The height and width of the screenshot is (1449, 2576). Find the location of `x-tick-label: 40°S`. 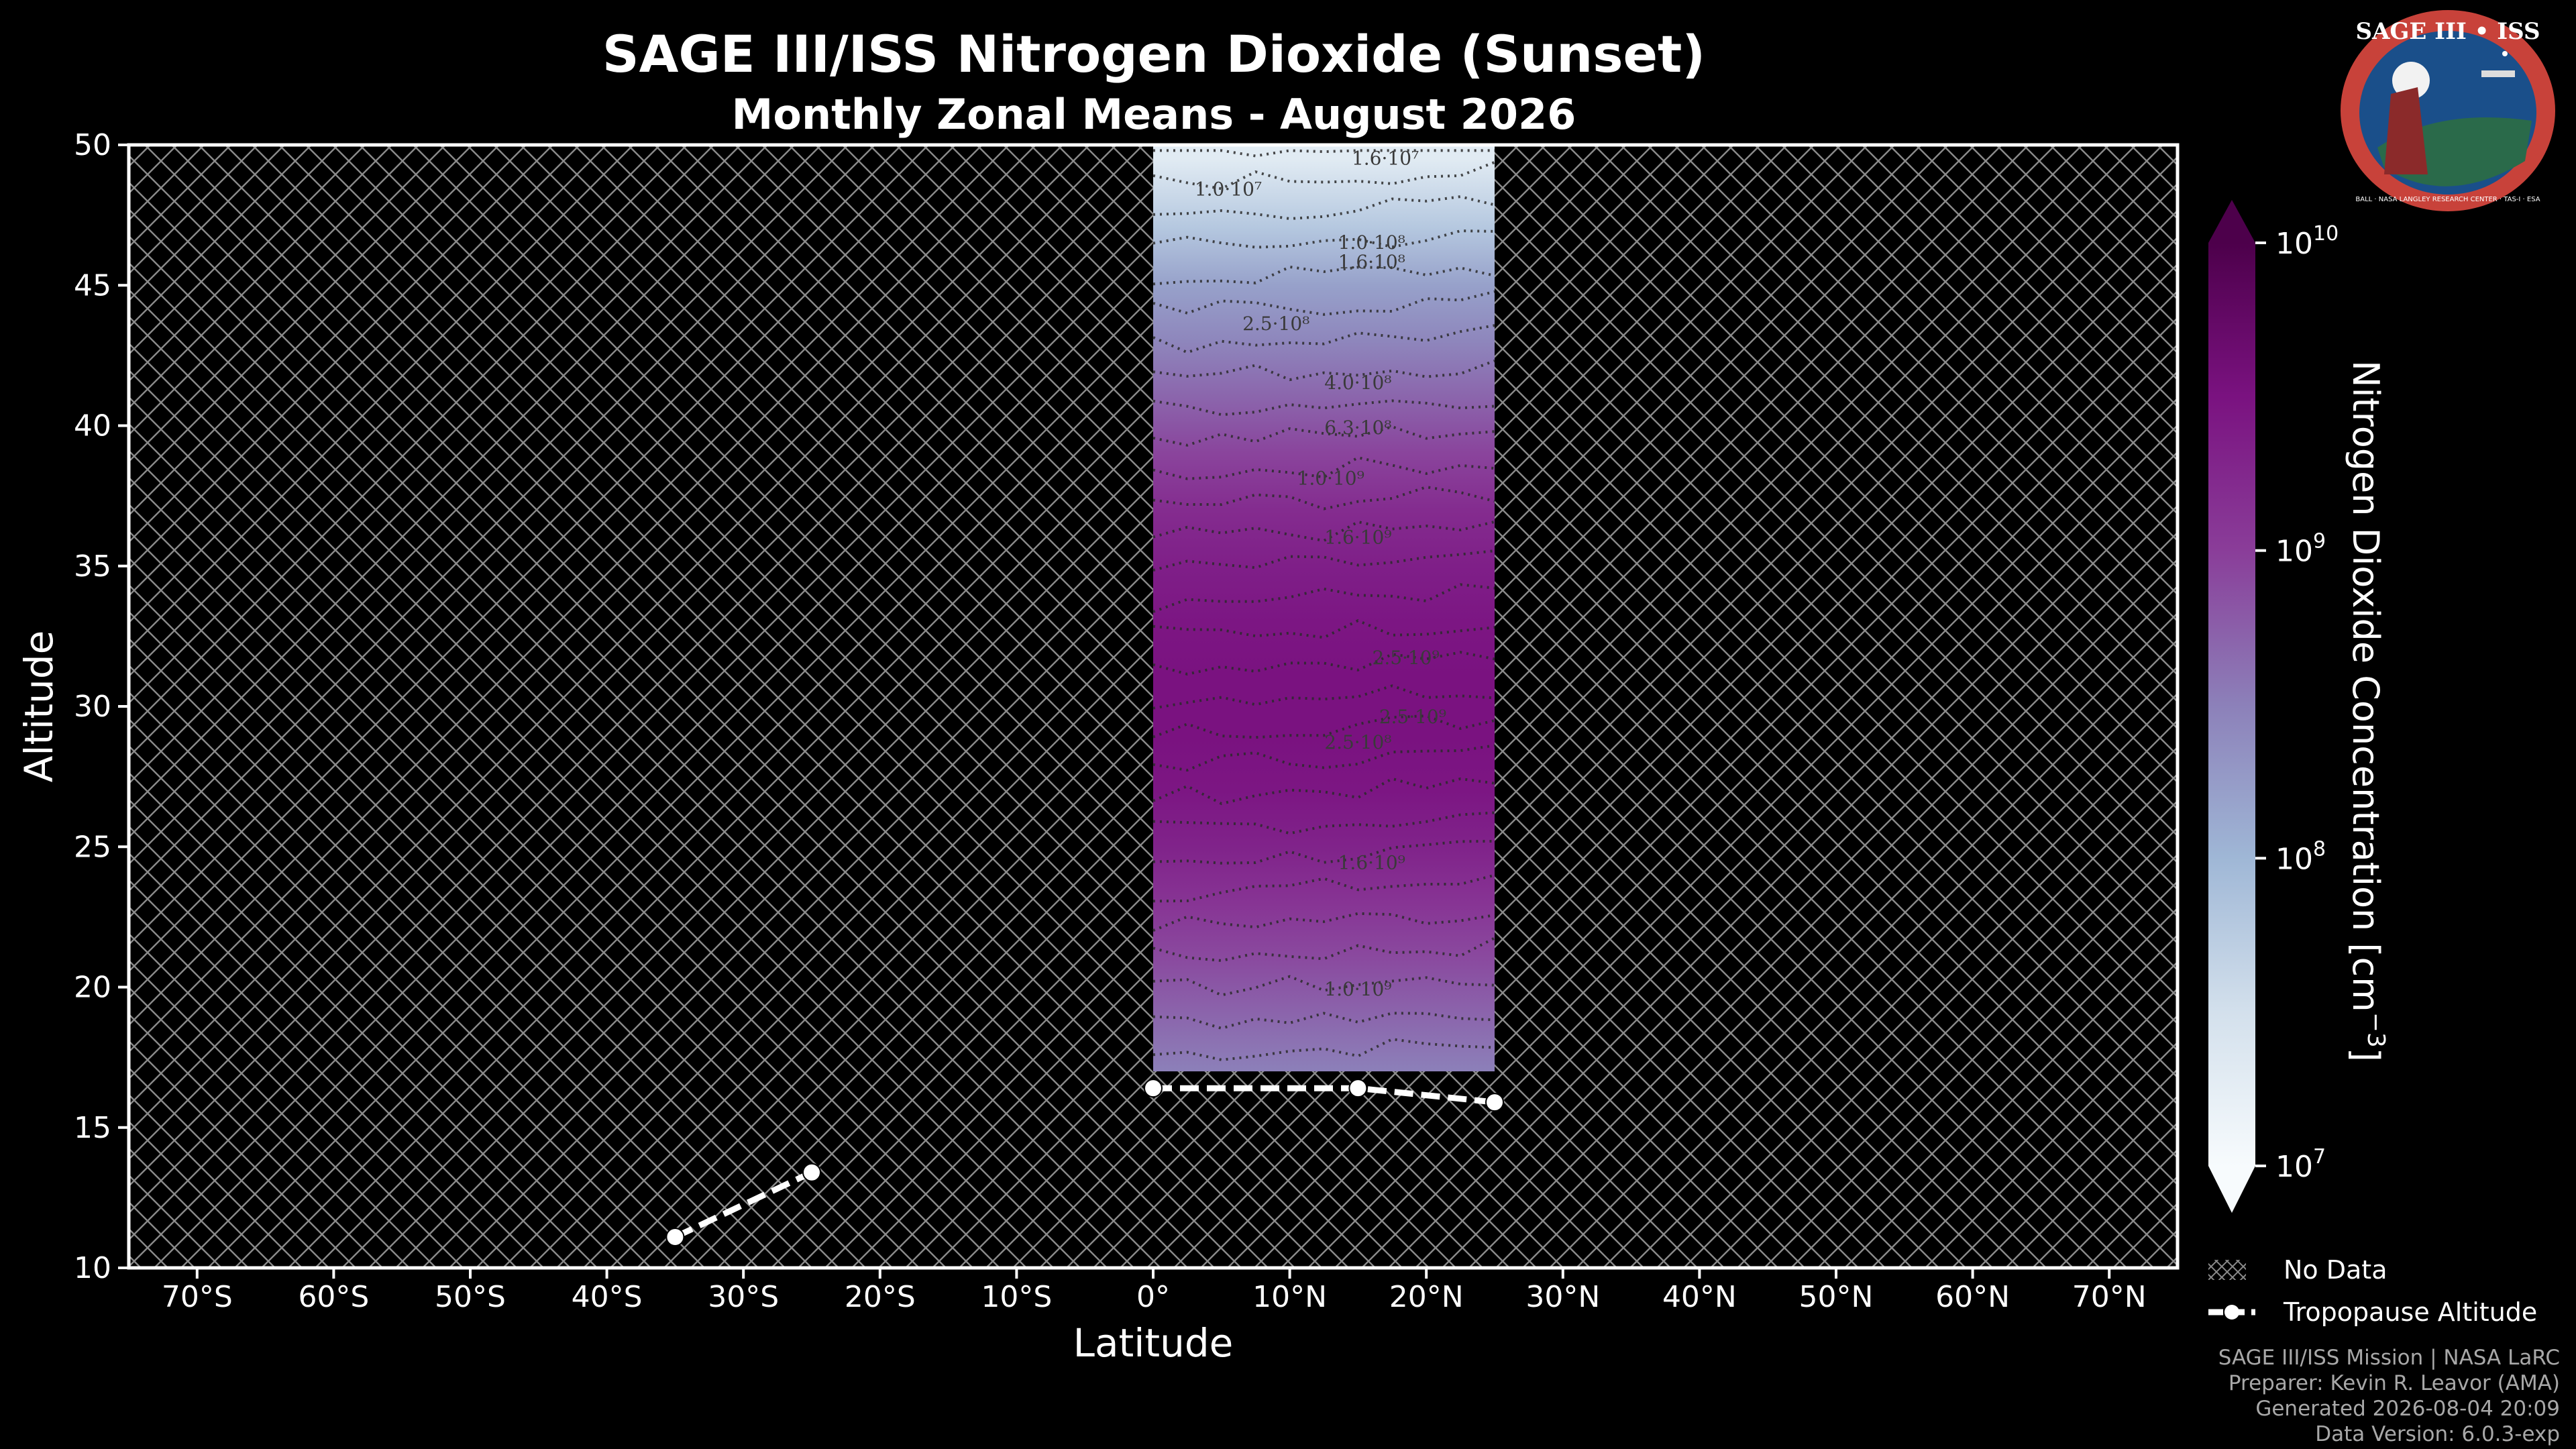

x-tick-label: 40°S is located at coordinates (607, 1297).